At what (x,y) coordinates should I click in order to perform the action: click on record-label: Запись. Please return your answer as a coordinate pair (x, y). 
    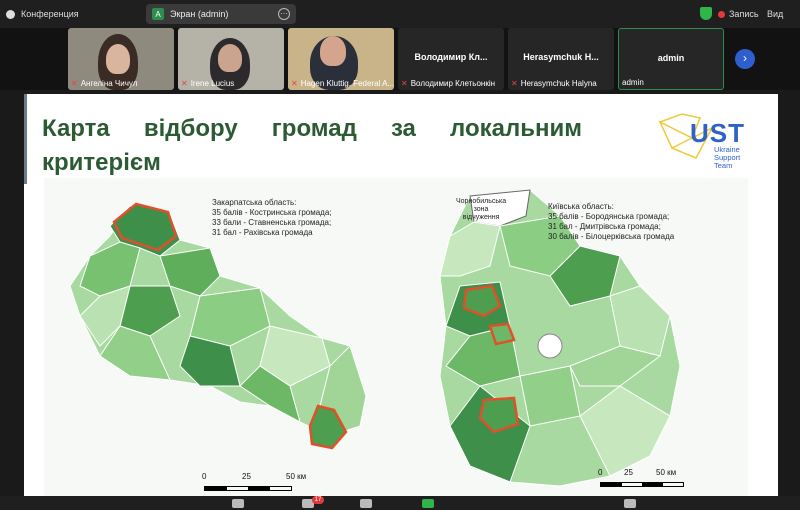
    Looking at the image, I should click on (744, 14).